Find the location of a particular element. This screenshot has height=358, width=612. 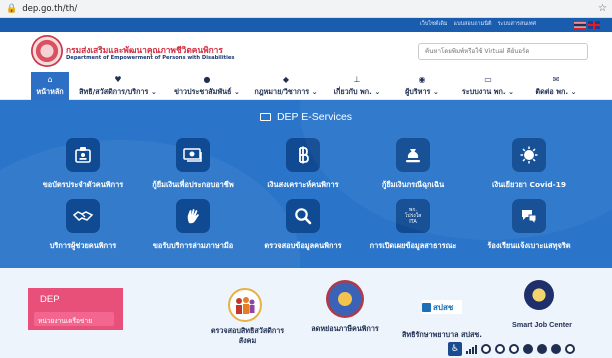

person-icon: ◉ is located at coordinates (422, 79).